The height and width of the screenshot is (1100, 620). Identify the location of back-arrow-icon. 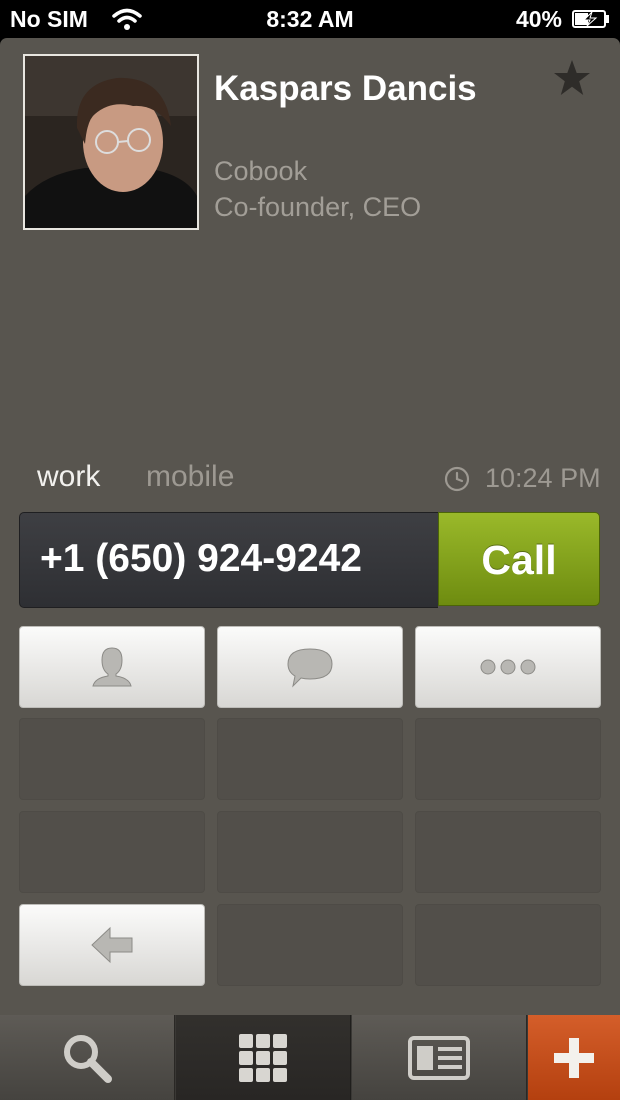
(112, 945).